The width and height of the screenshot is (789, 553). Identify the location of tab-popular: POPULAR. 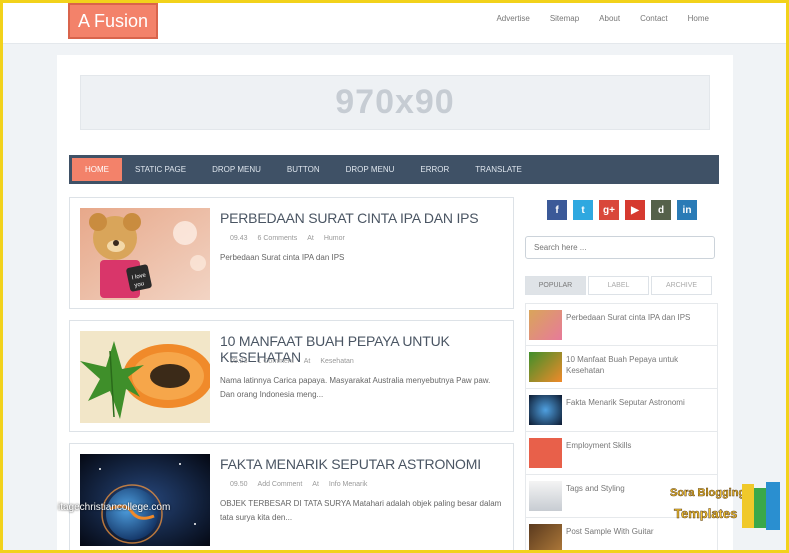
(555, 285).